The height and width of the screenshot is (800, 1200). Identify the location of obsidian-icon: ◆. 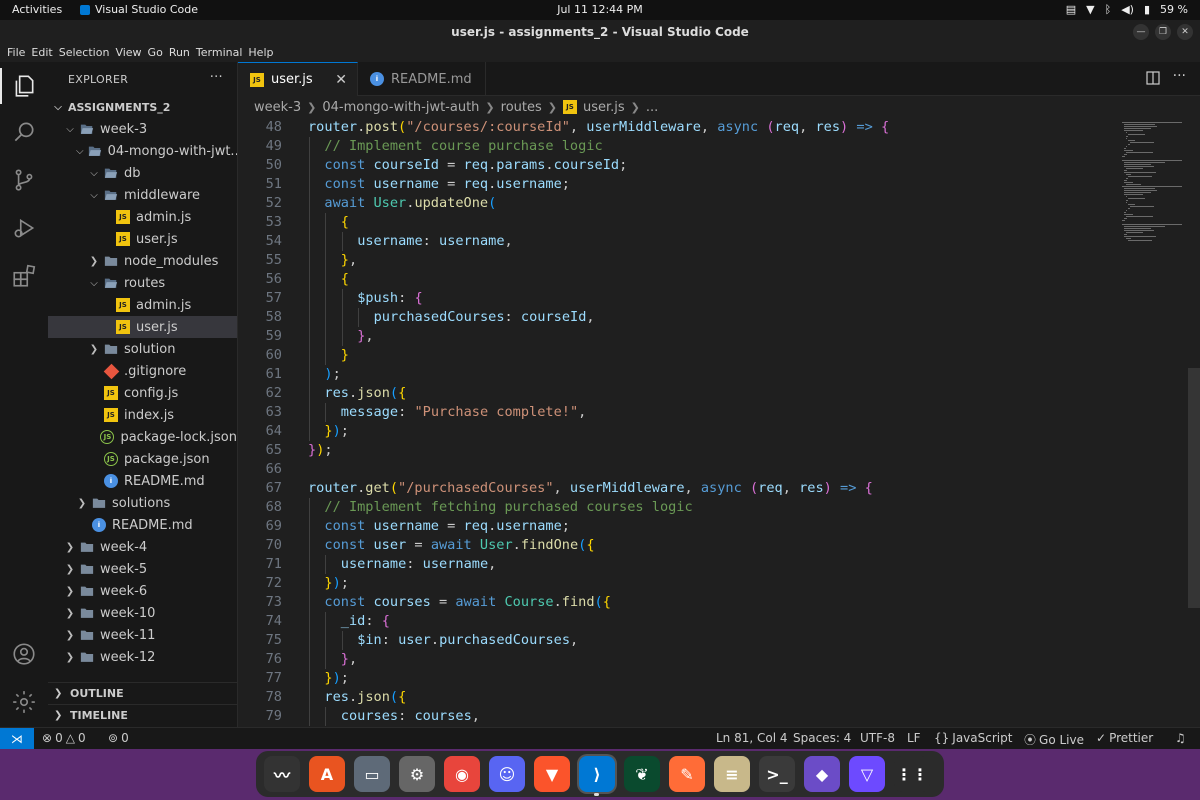
(822, 774).